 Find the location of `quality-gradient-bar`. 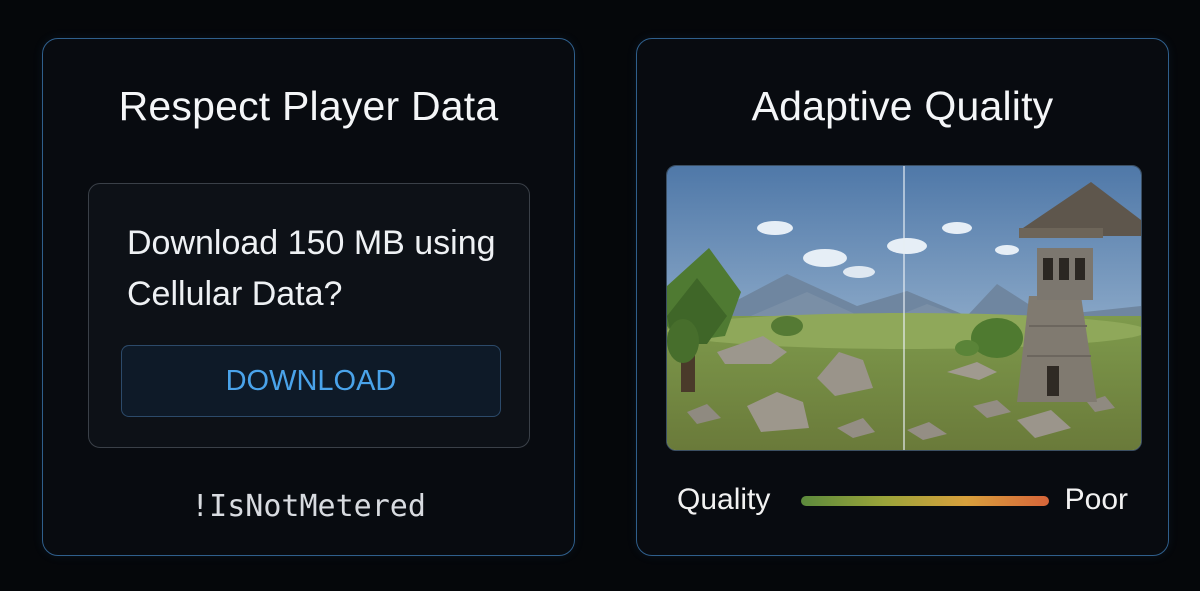

quality-gradient-bar is located at coordinates (925, 501).